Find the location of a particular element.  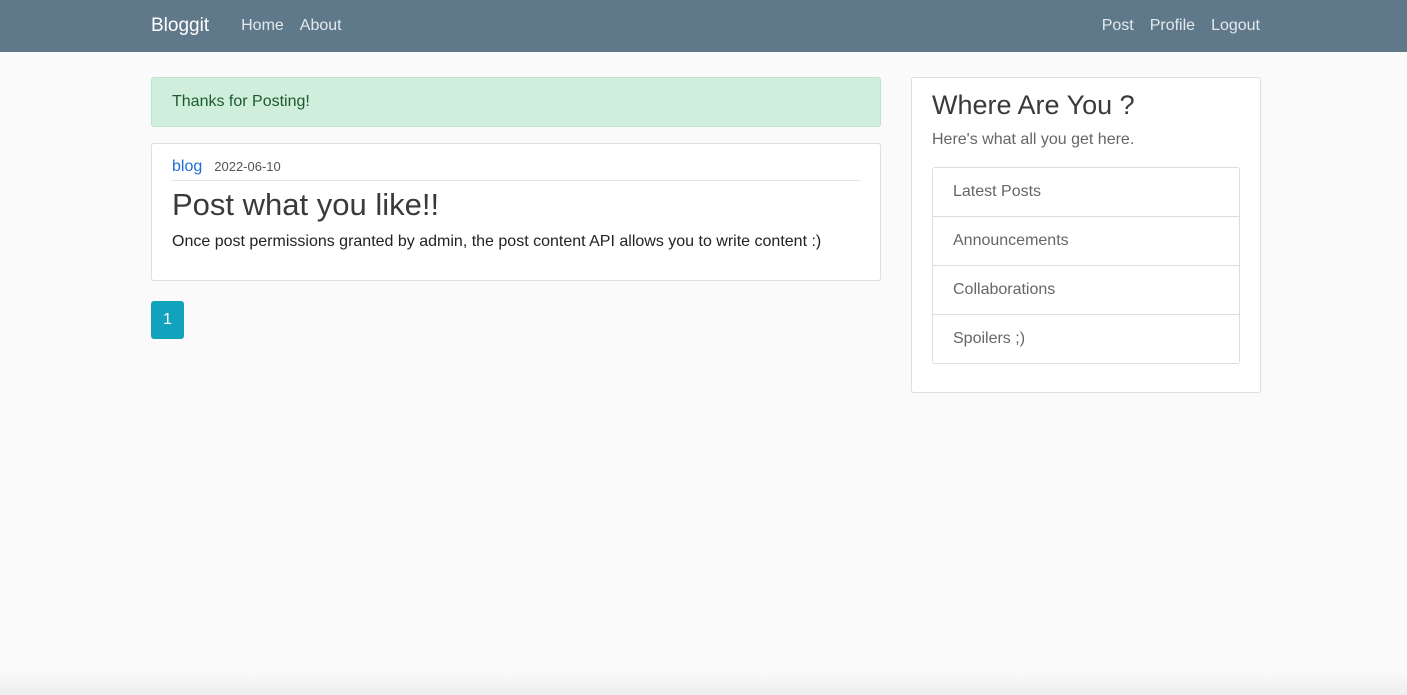

post-meta: blog 2022-06-10 is located at coordinates (516, 169).